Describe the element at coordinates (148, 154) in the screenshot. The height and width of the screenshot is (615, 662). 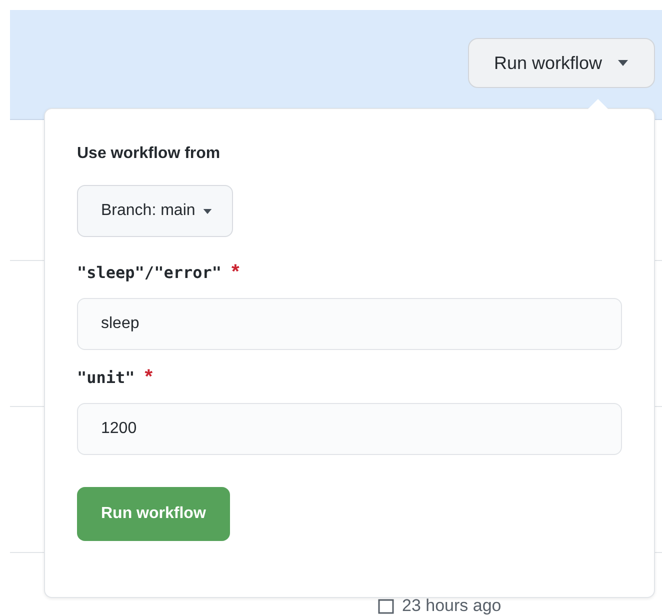
I see `popup-heading: Use workflow from` at that location.